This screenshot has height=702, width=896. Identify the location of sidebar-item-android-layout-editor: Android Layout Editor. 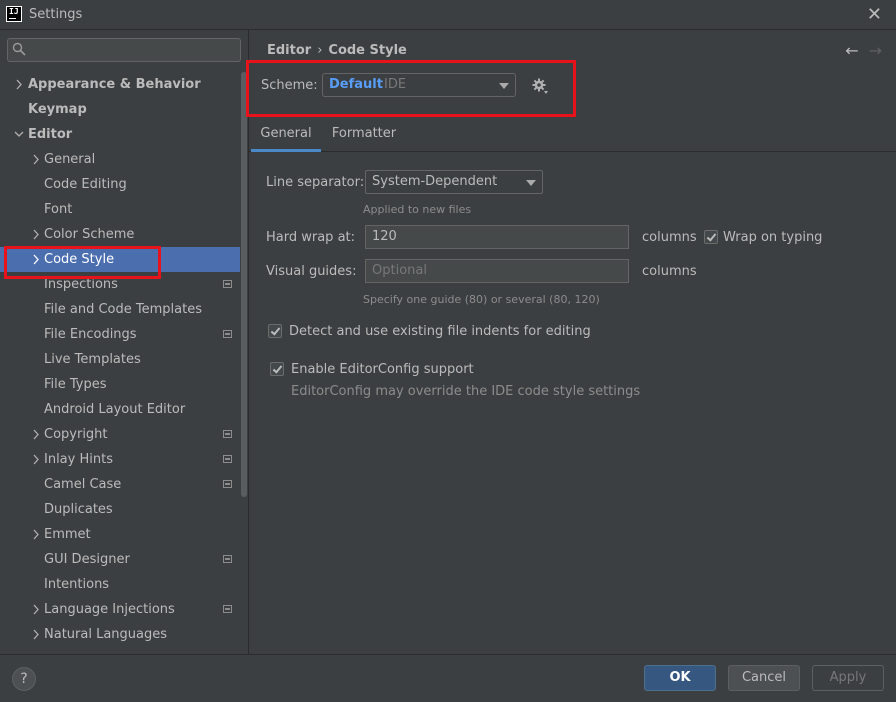
(120, 409).